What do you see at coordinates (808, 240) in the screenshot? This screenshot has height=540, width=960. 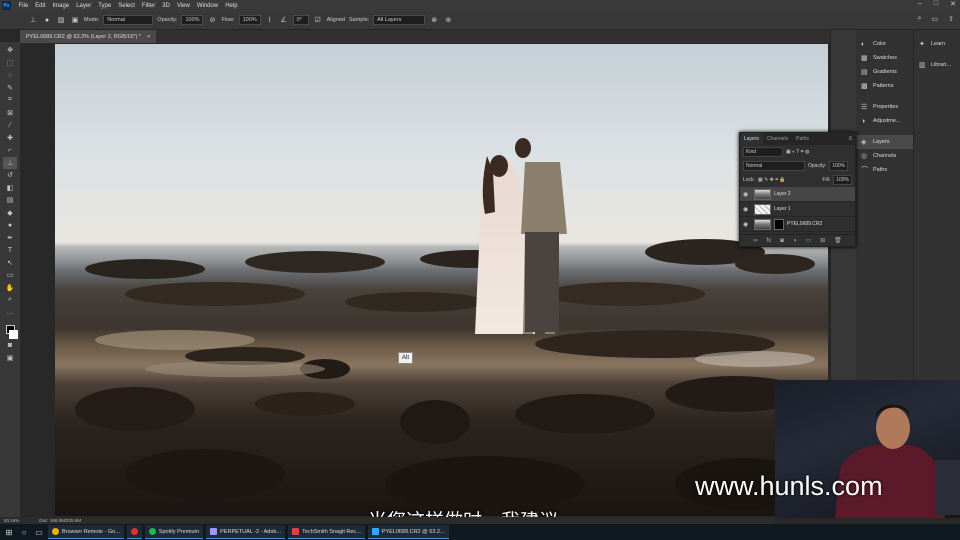 I see `folder-icon: ▭` at bounding box center [808, 240].